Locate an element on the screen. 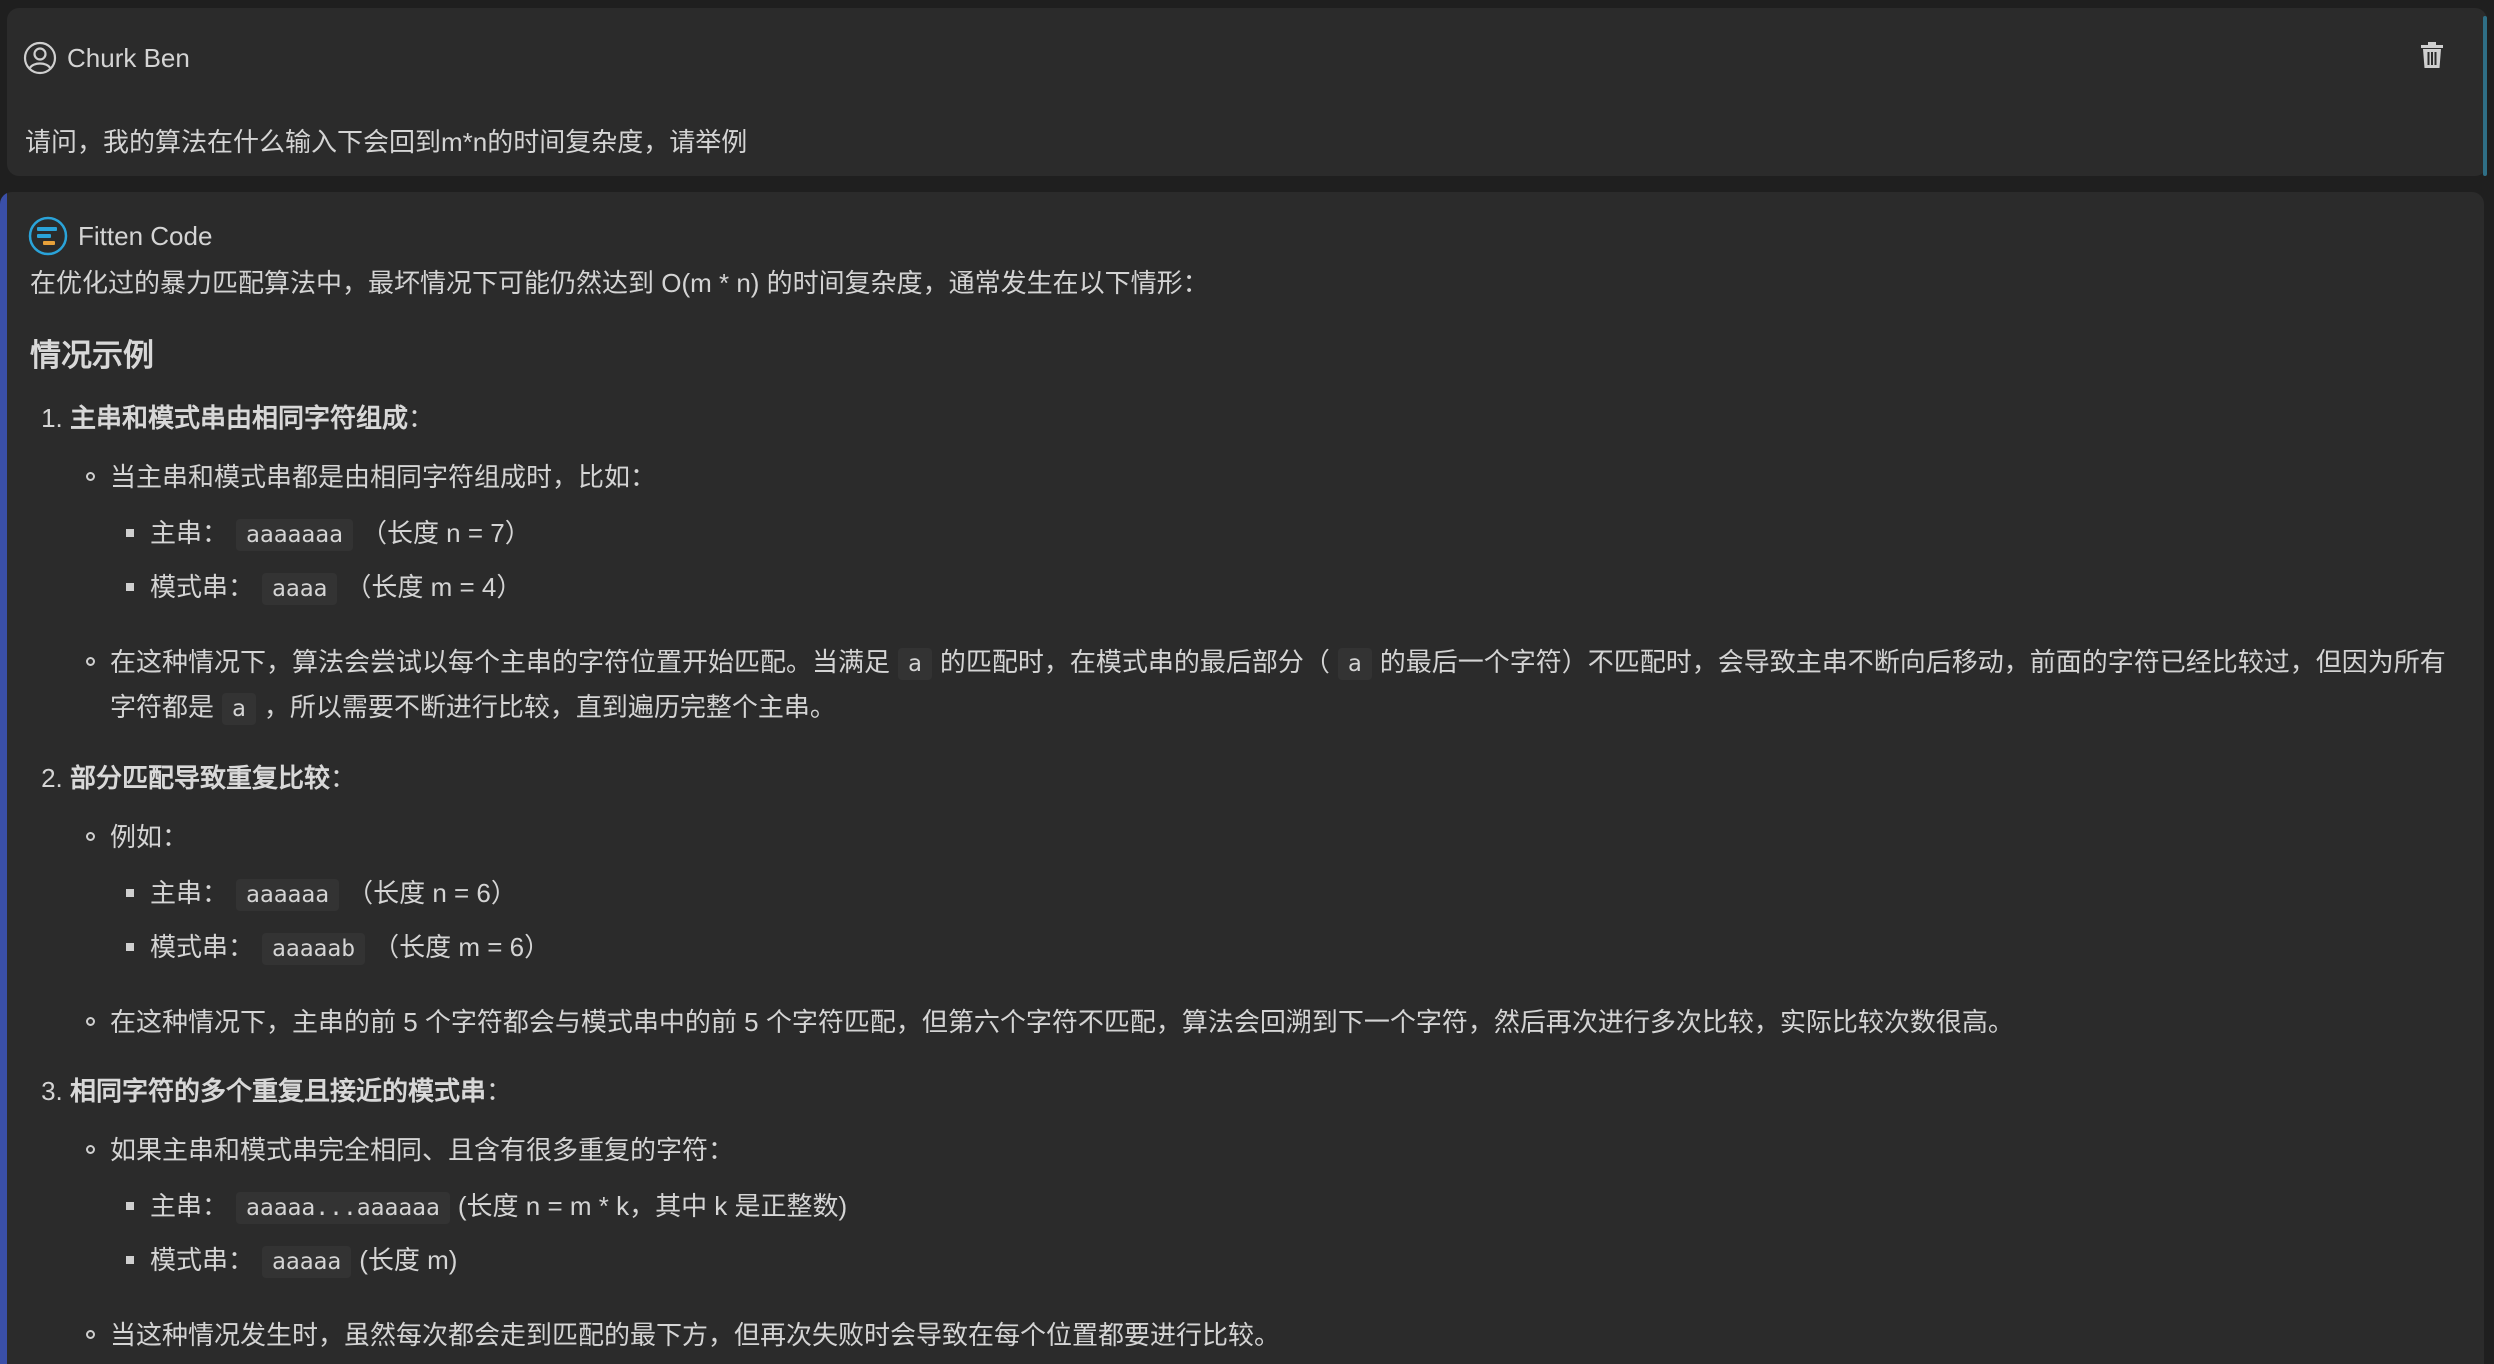 This screenshot has width=2494, height=1364. fitten-code-logo-icon is located at coordinates (48, 236).